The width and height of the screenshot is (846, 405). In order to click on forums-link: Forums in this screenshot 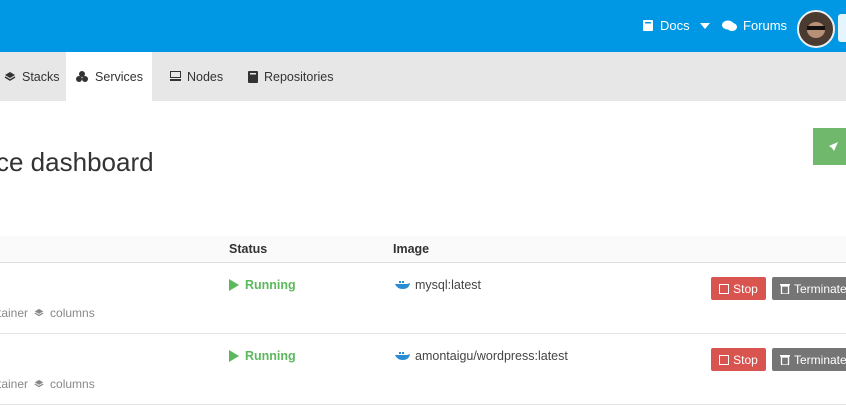, I will do `click(754, 25)`.